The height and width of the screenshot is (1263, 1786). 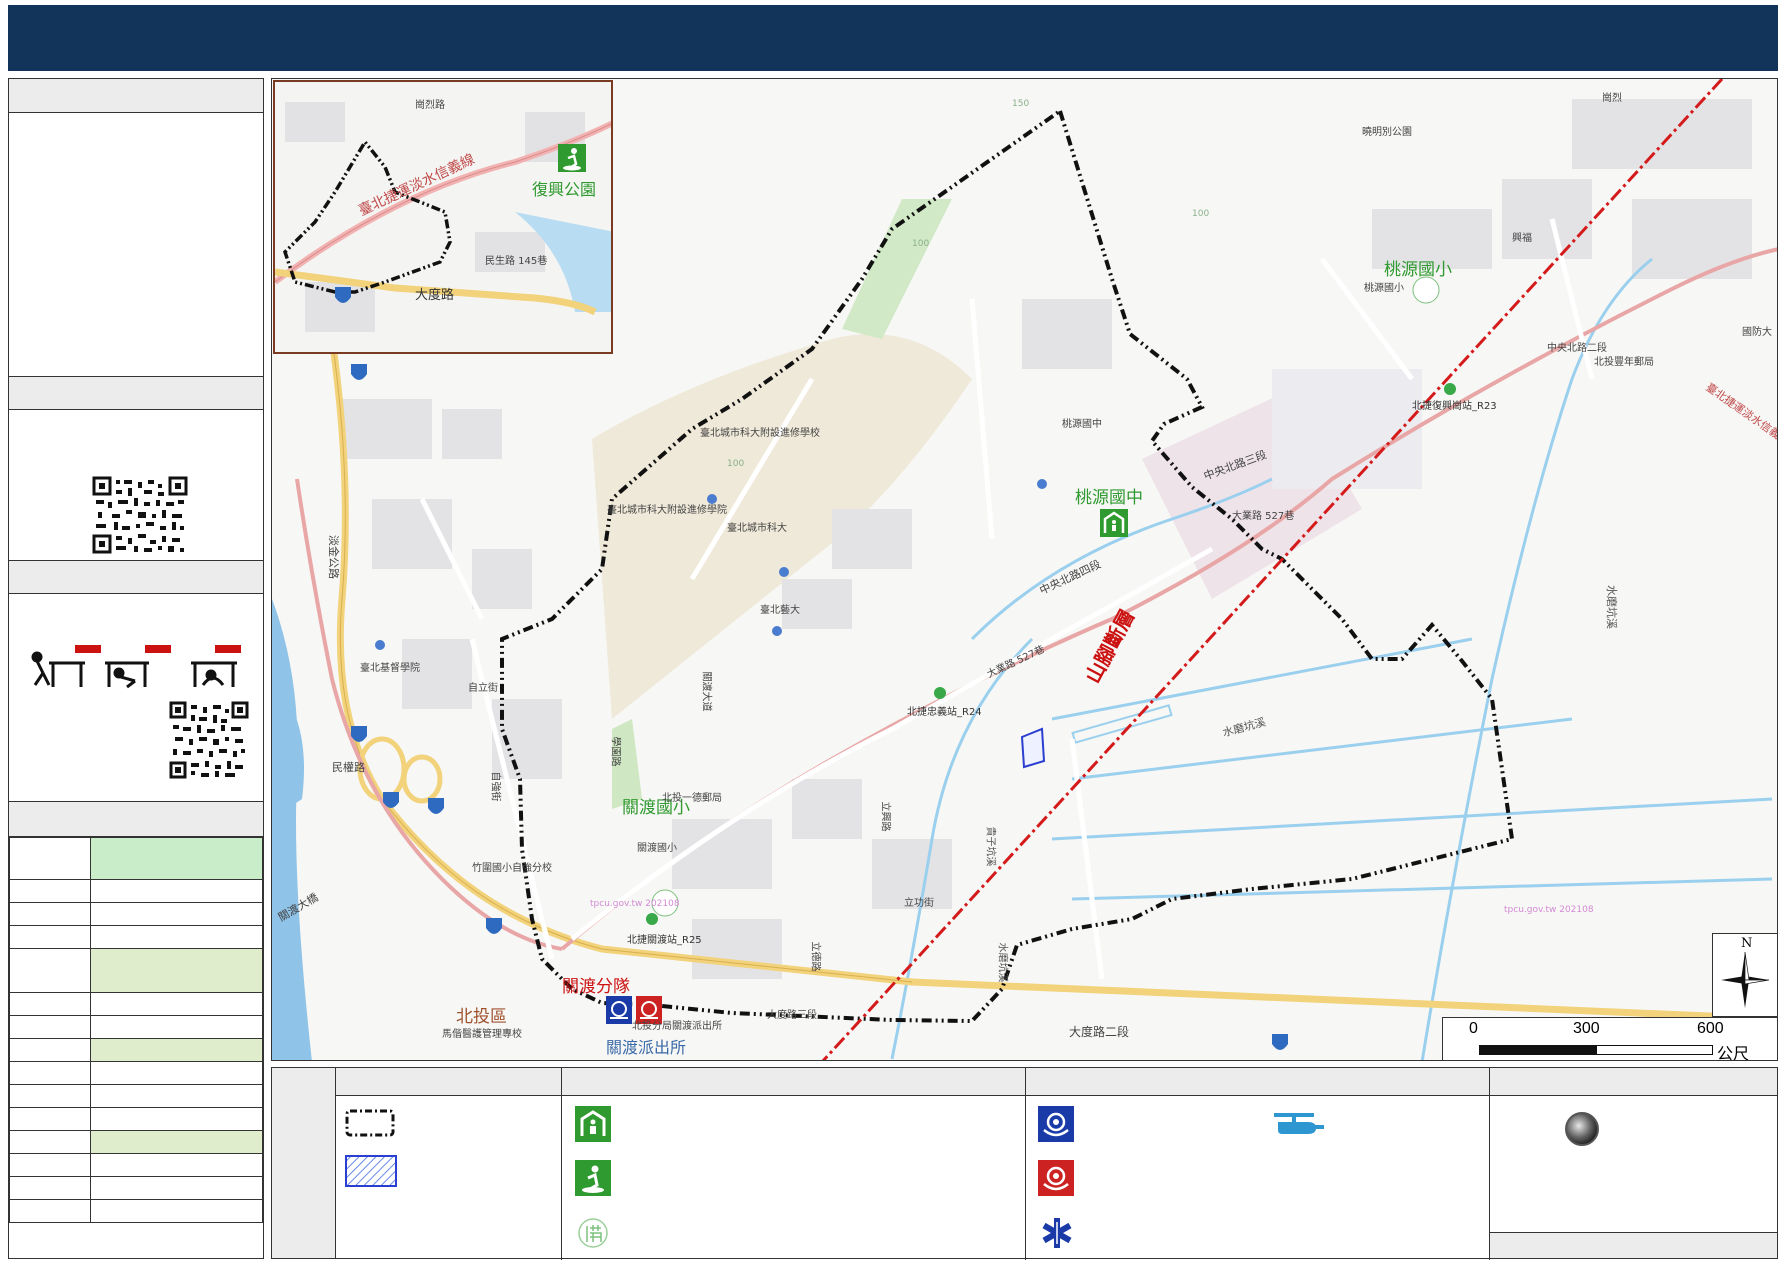 I want to click on drop-cover-hold-illustration, so click(x=136, y=667).